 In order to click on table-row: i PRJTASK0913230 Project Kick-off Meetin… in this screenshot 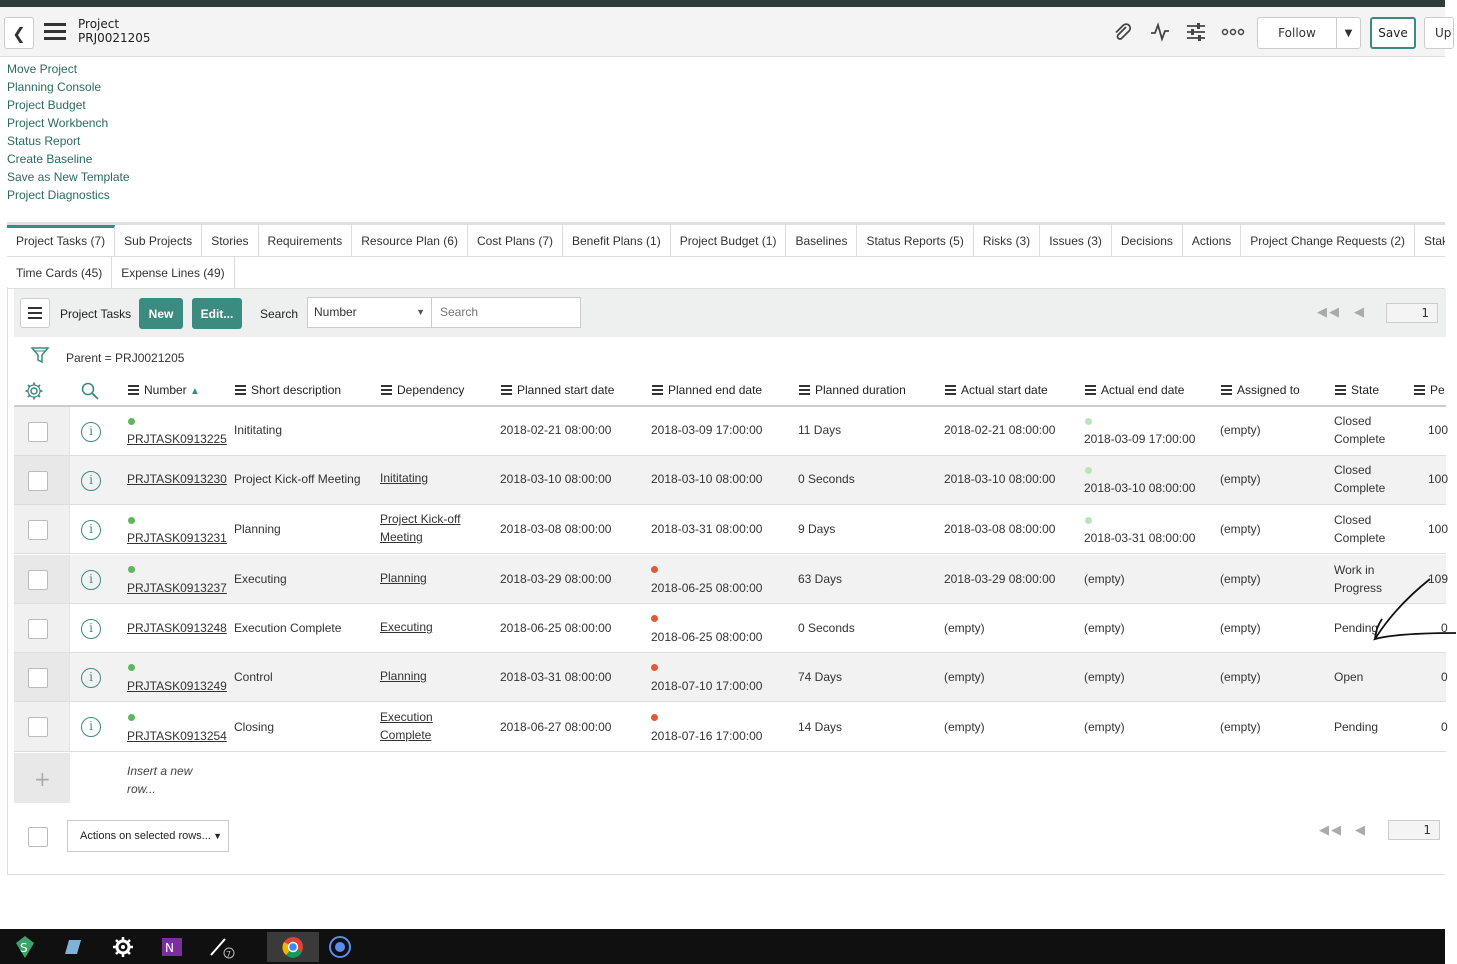, I will do `click(731, 480)`.